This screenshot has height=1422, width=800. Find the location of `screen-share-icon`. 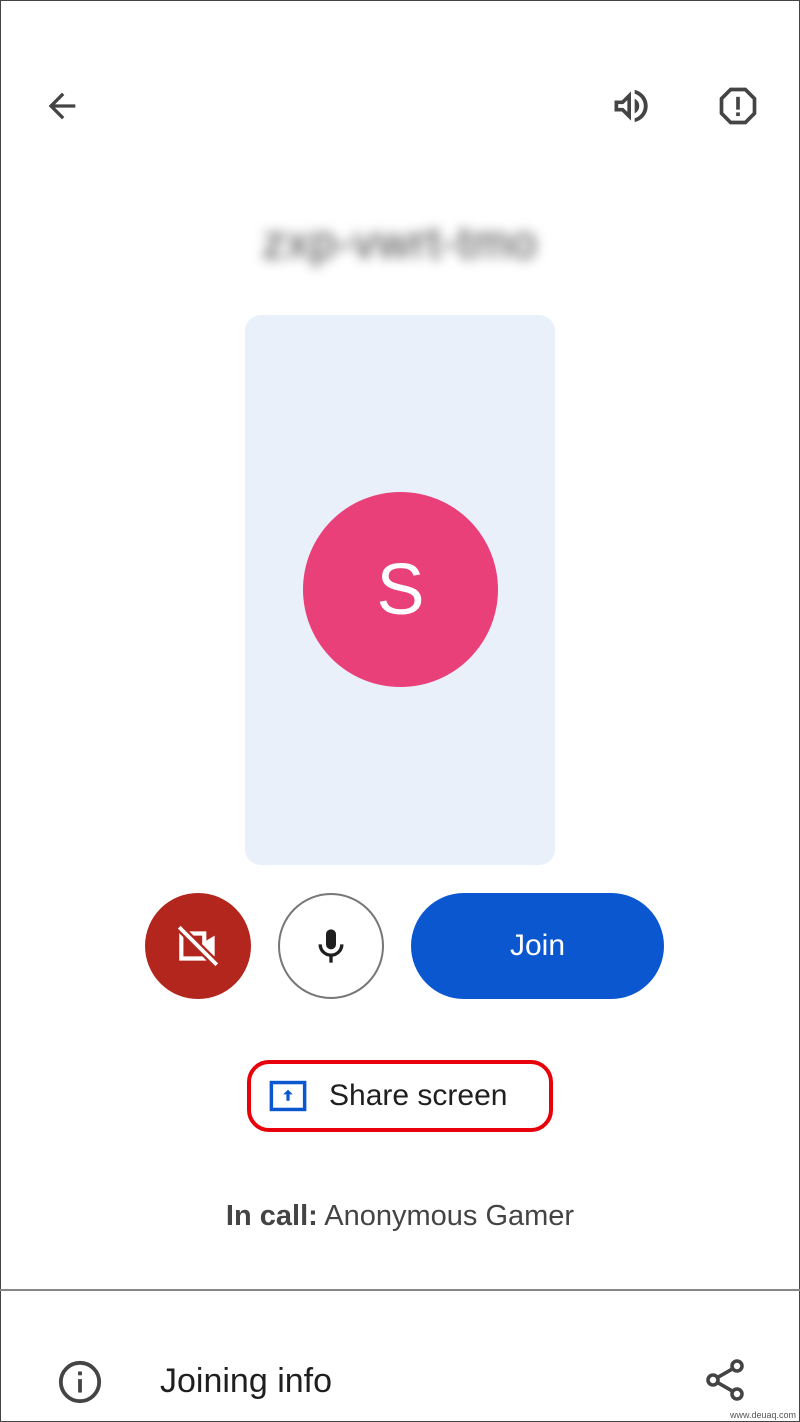

screen-share-icon is located at coordinates (288, 1096).